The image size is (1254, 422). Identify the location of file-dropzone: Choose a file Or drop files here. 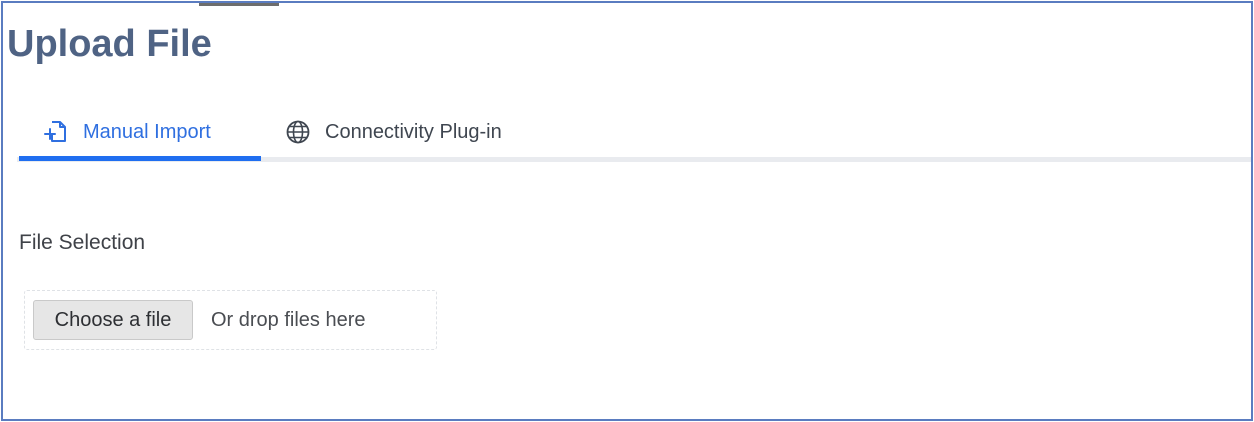
(230, 320).